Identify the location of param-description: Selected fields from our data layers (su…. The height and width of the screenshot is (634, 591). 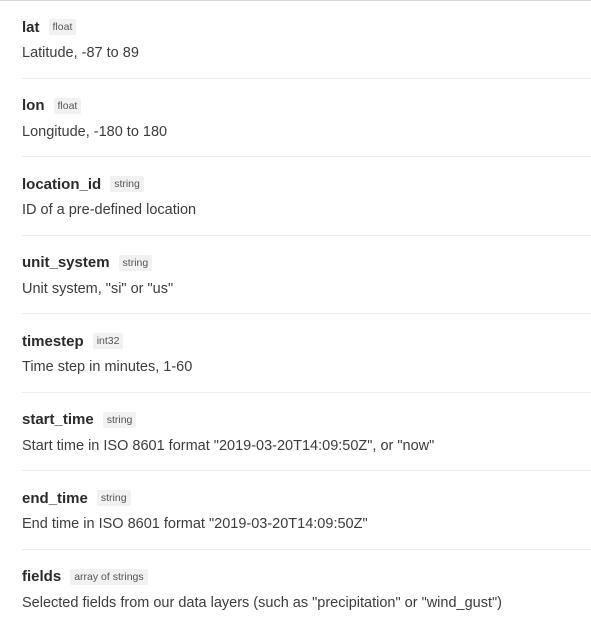
(262, 602).